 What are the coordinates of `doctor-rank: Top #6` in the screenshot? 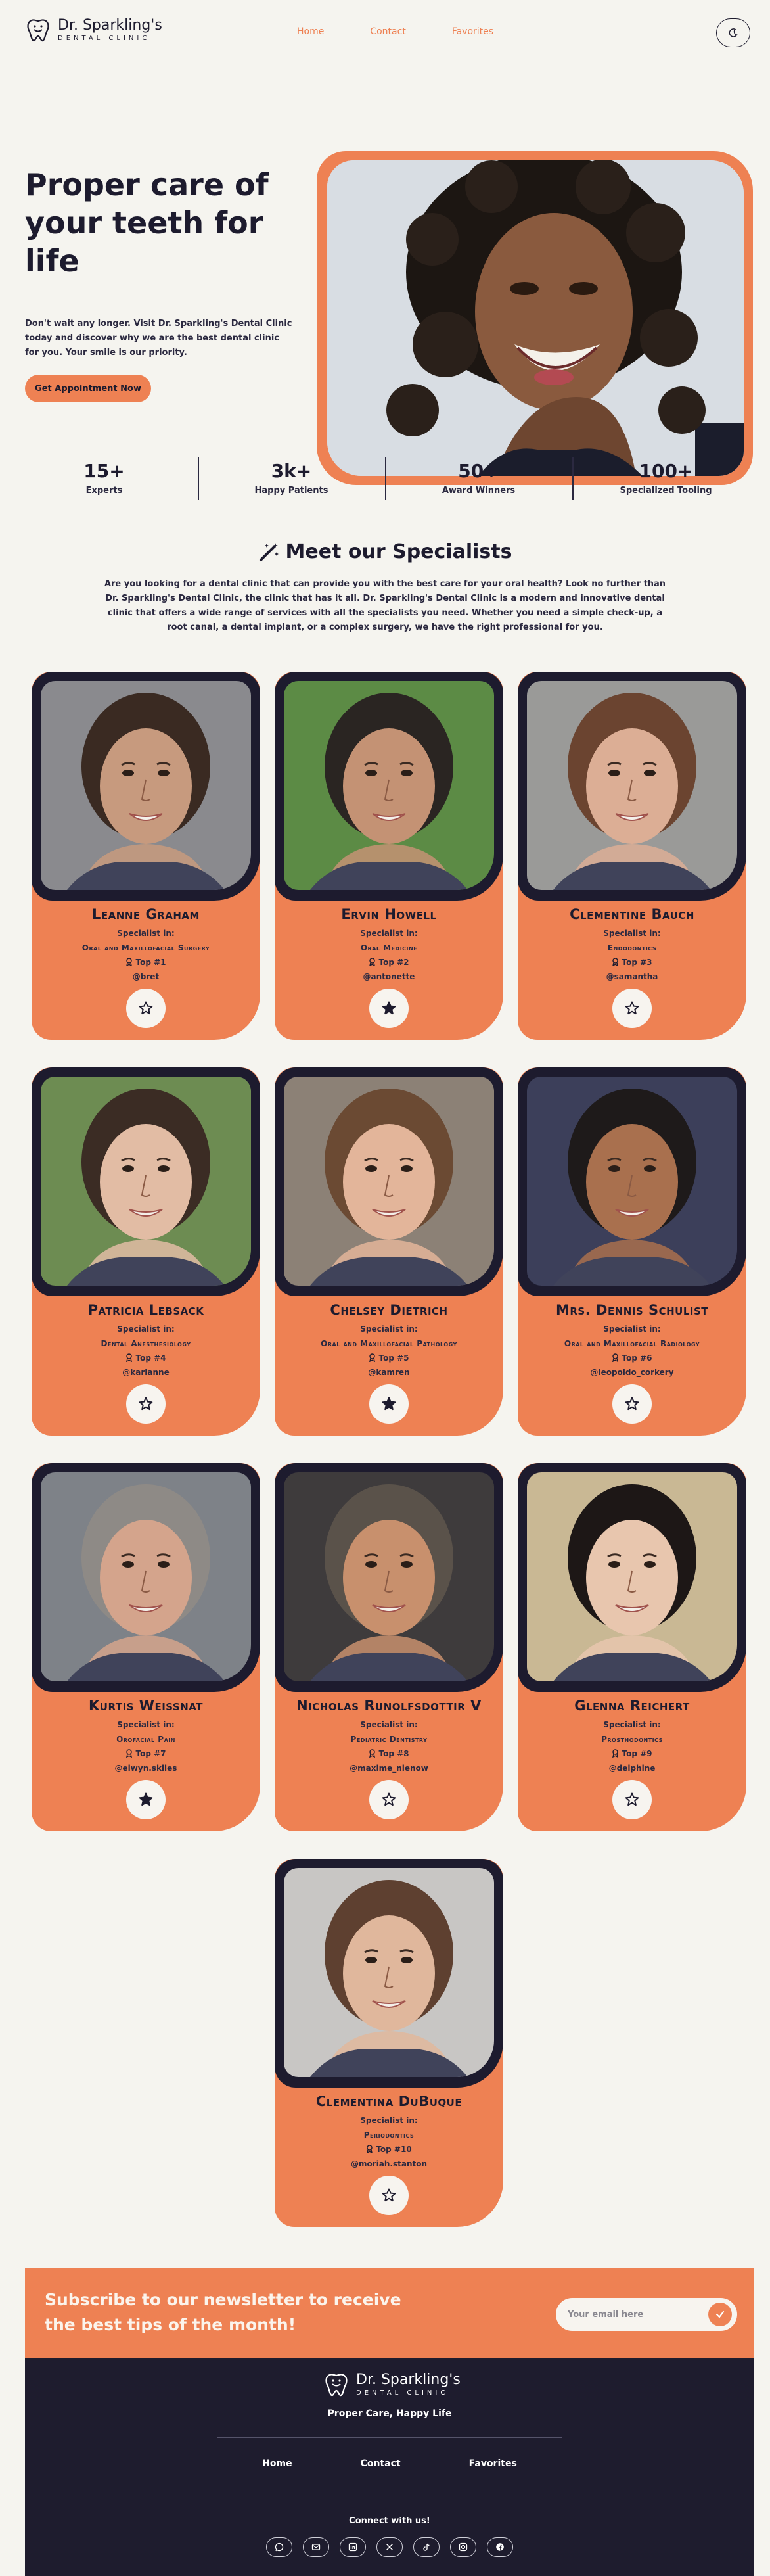 It's located at (632, 1358).